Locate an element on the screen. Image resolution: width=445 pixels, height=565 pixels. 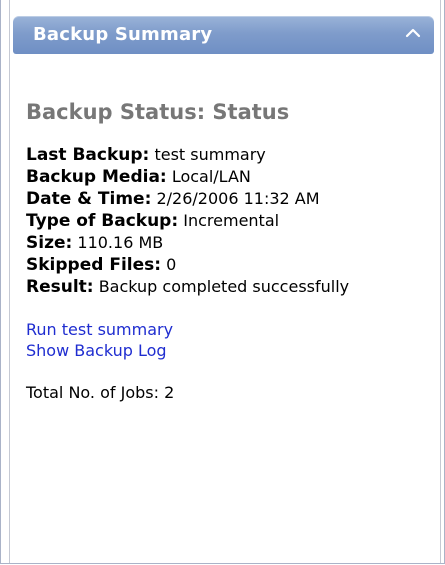
detail-value: Local/LAN is located at coordinates (211, 176).